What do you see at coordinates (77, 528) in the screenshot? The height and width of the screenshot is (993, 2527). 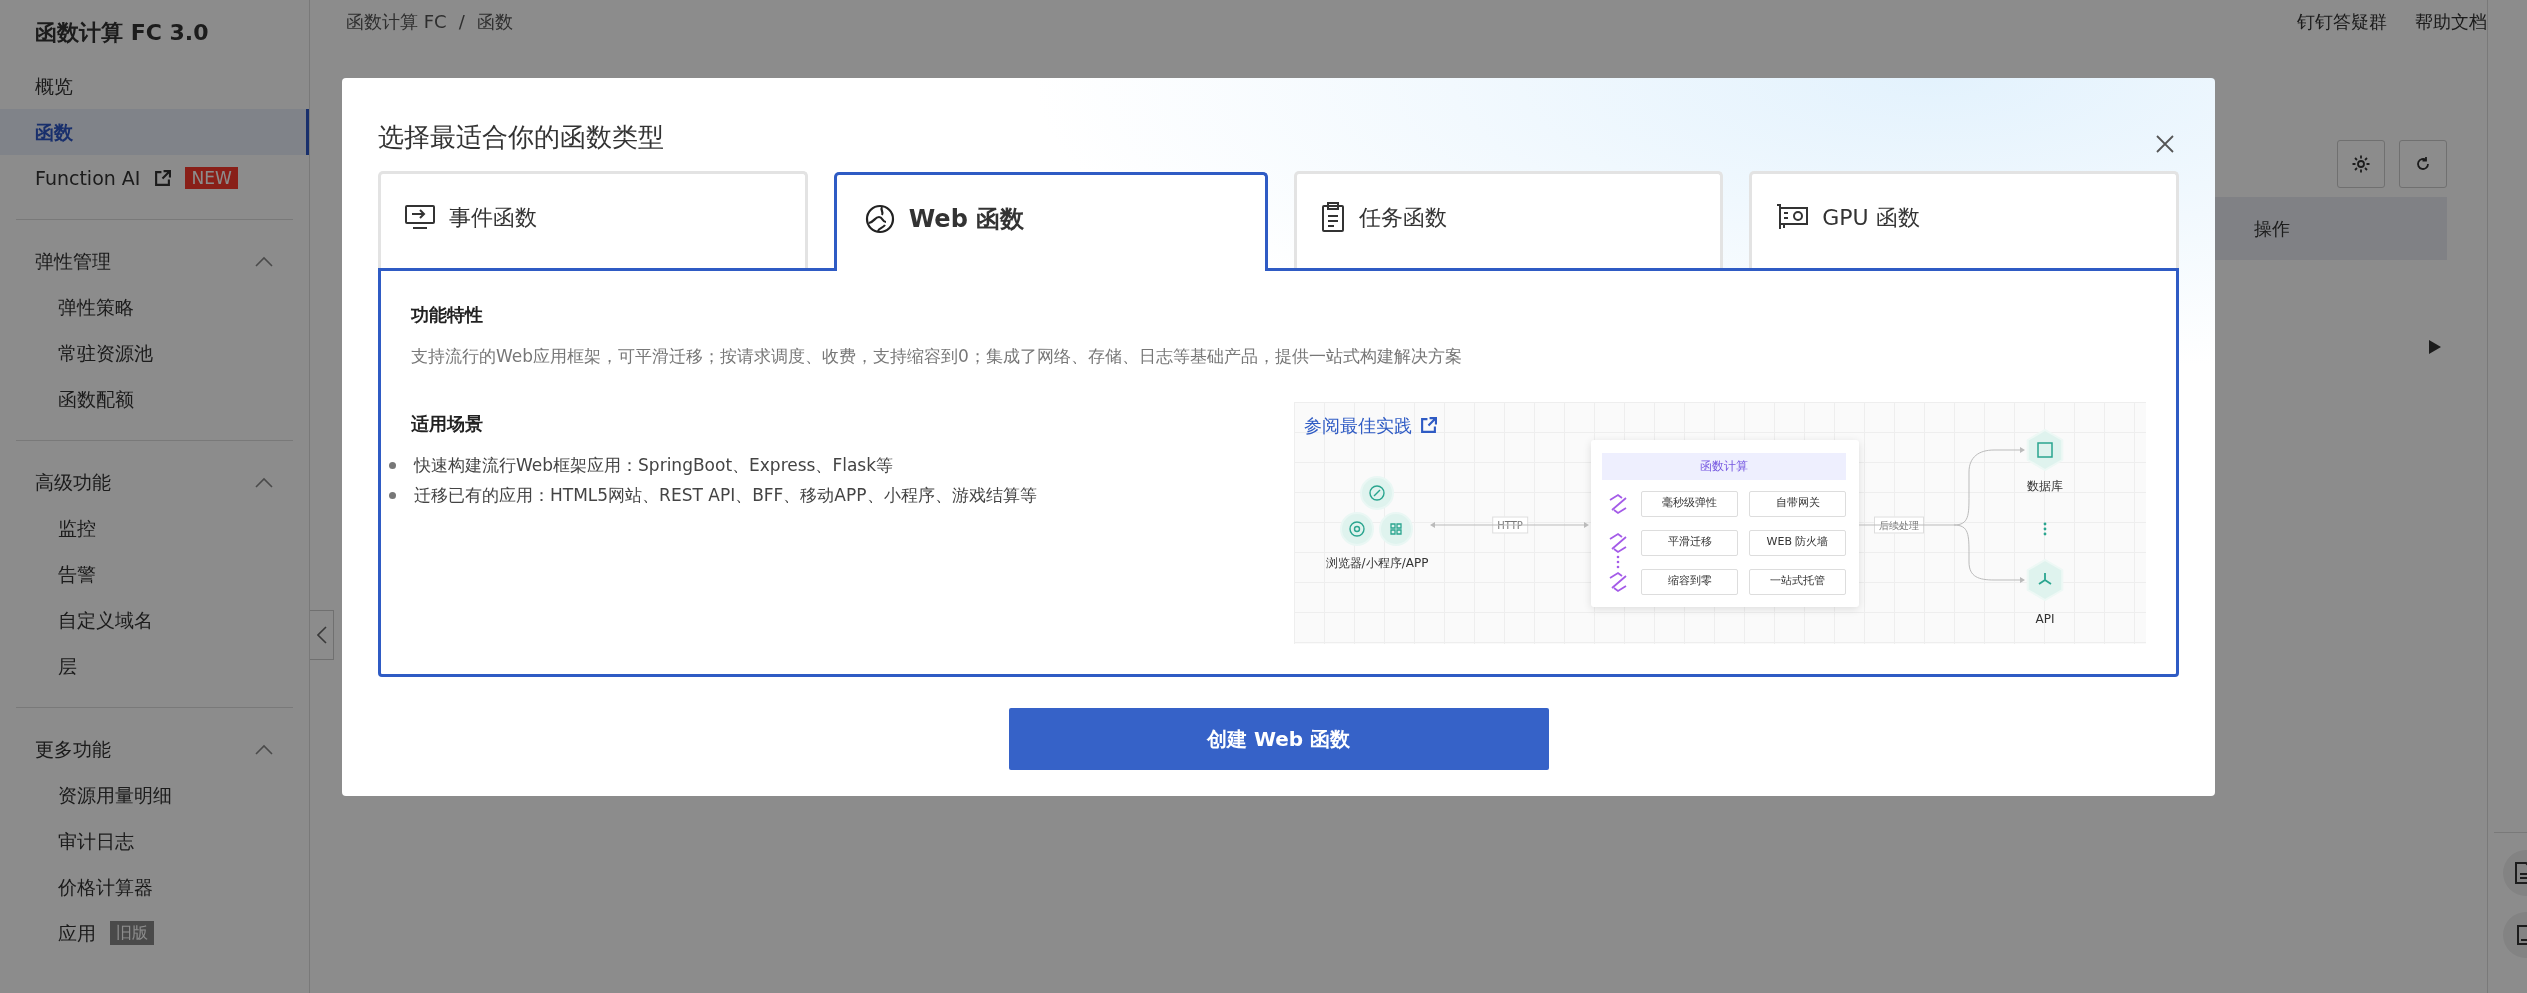 I see `sidebar-item: 监控` at bounding box center [77, 528].